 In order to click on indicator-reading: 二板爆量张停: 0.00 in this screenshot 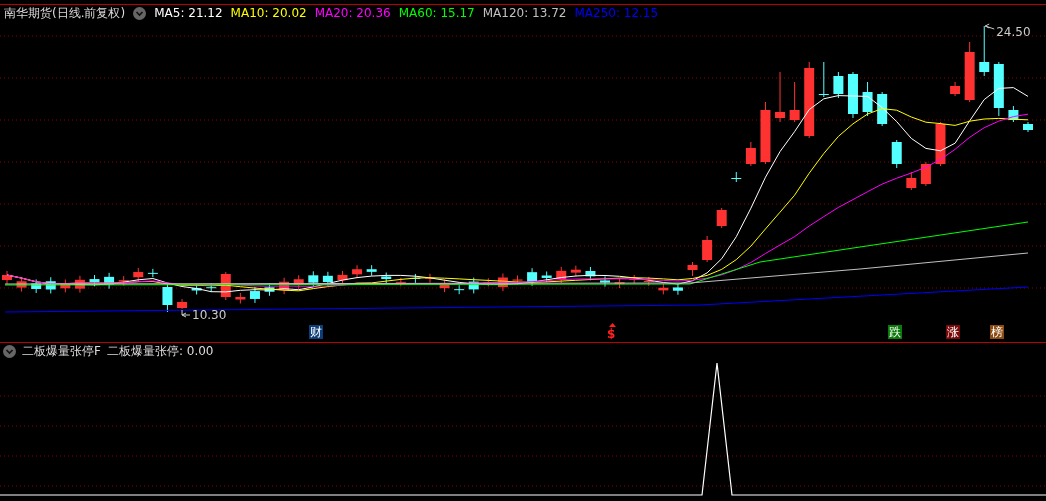, I will do `click(160, 351)`.